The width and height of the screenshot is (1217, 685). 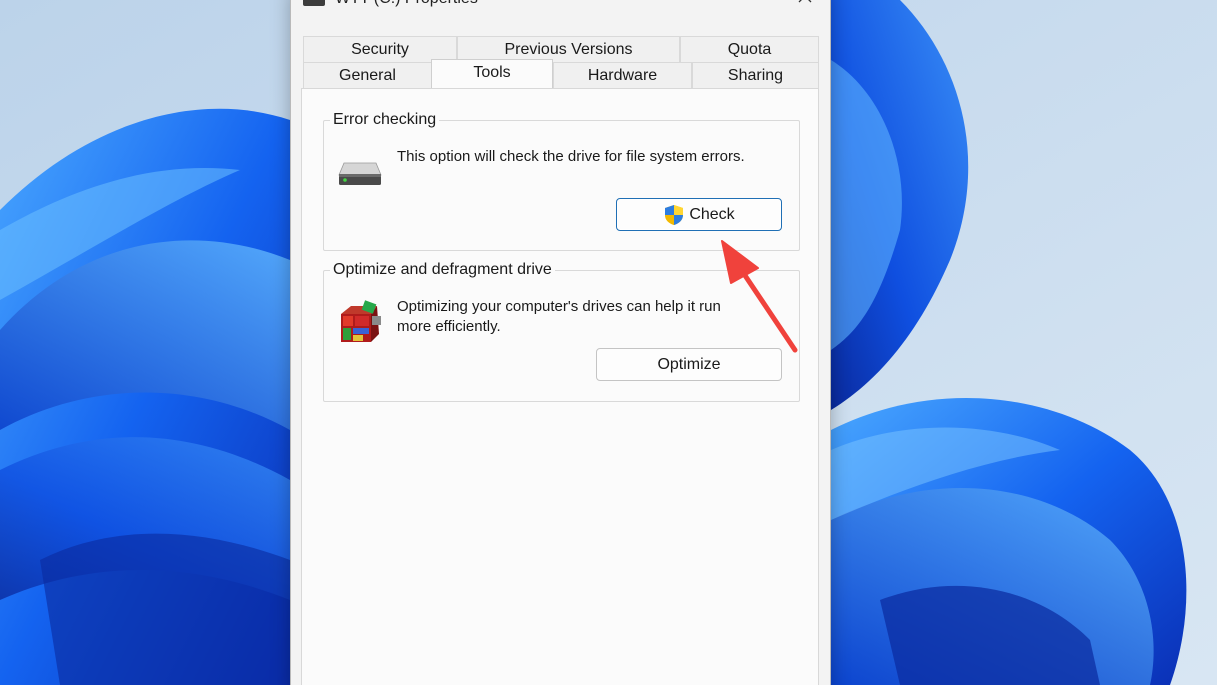 I want to click on error-checking-heading: Error checking, so click(x=385, y=120).